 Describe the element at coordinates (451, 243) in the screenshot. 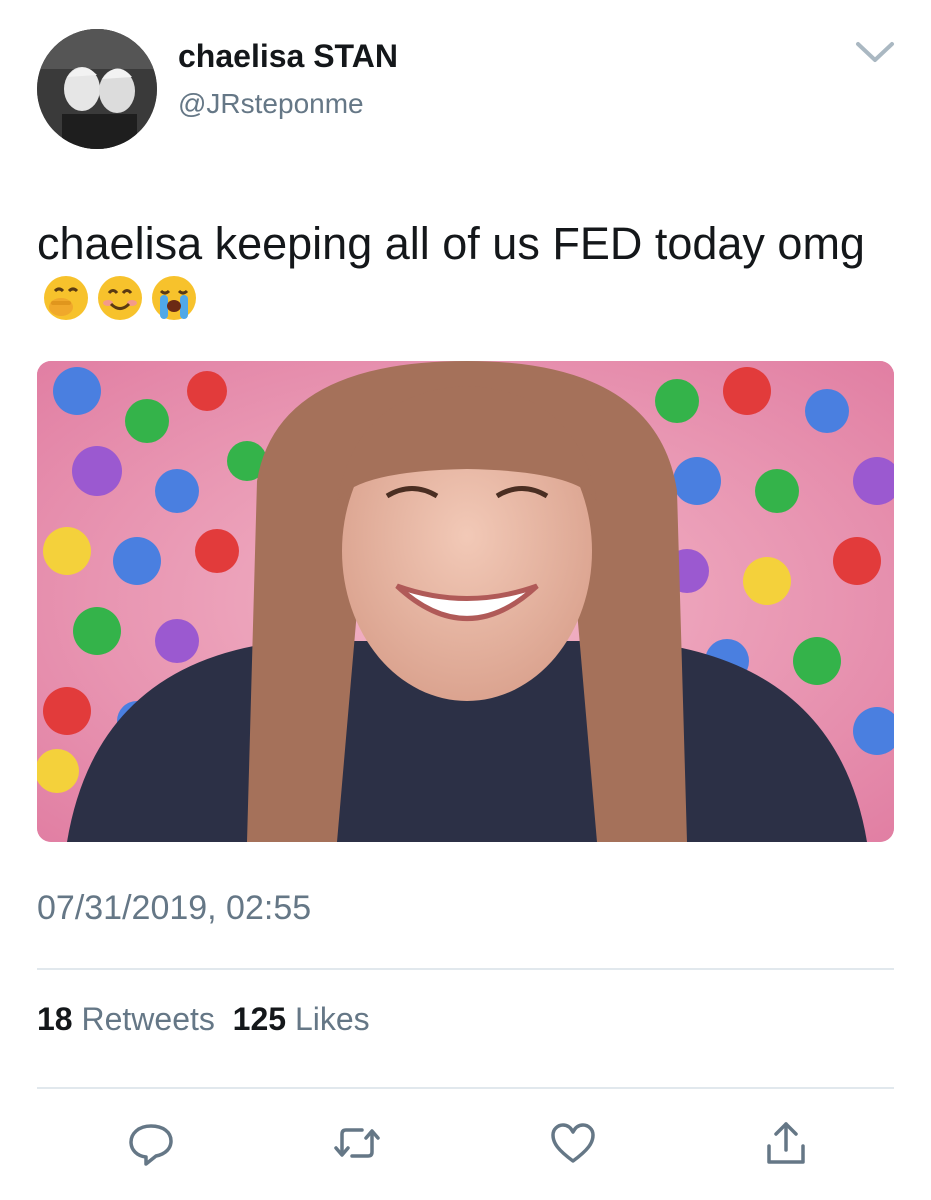

I see `tweet-text-body: chaelisa keeping all of us FED today omg` at that location.